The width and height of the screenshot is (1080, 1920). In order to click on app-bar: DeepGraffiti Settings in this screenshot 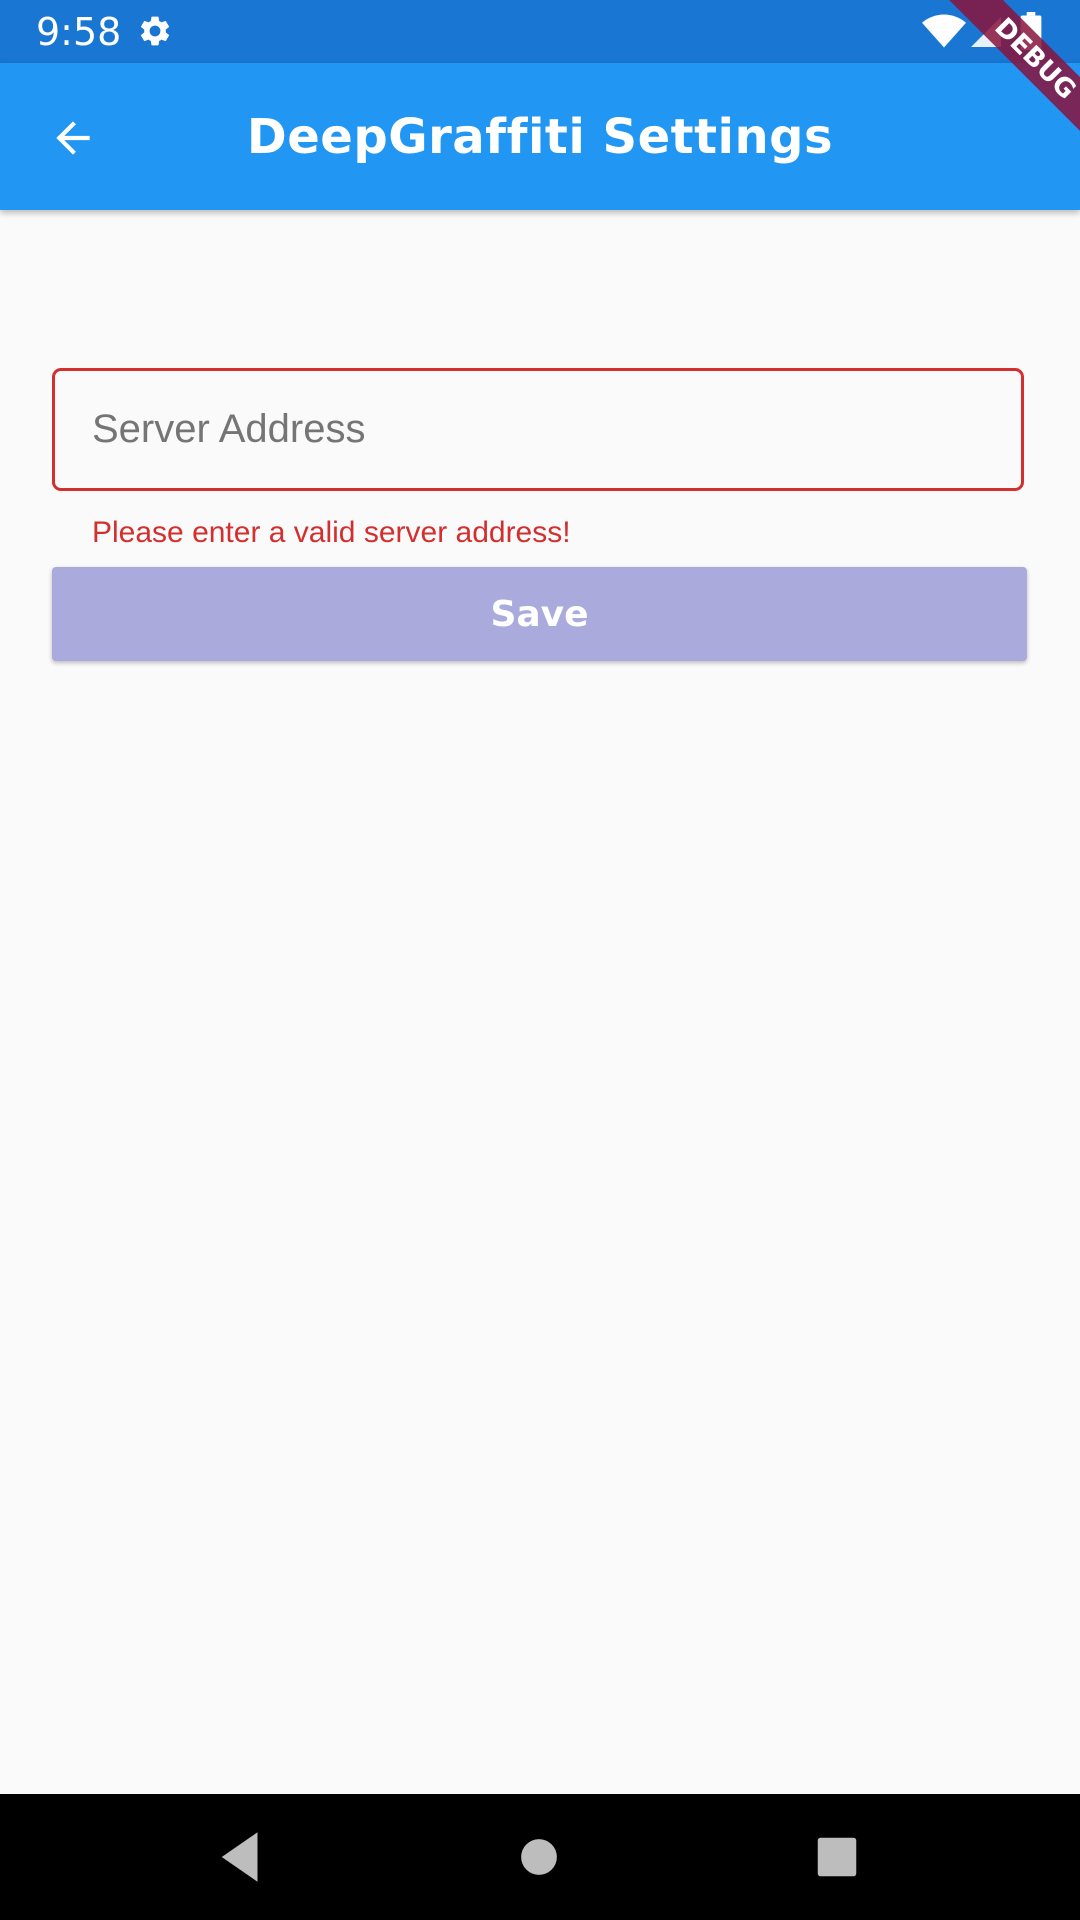, I will do `click(540, 136)`.